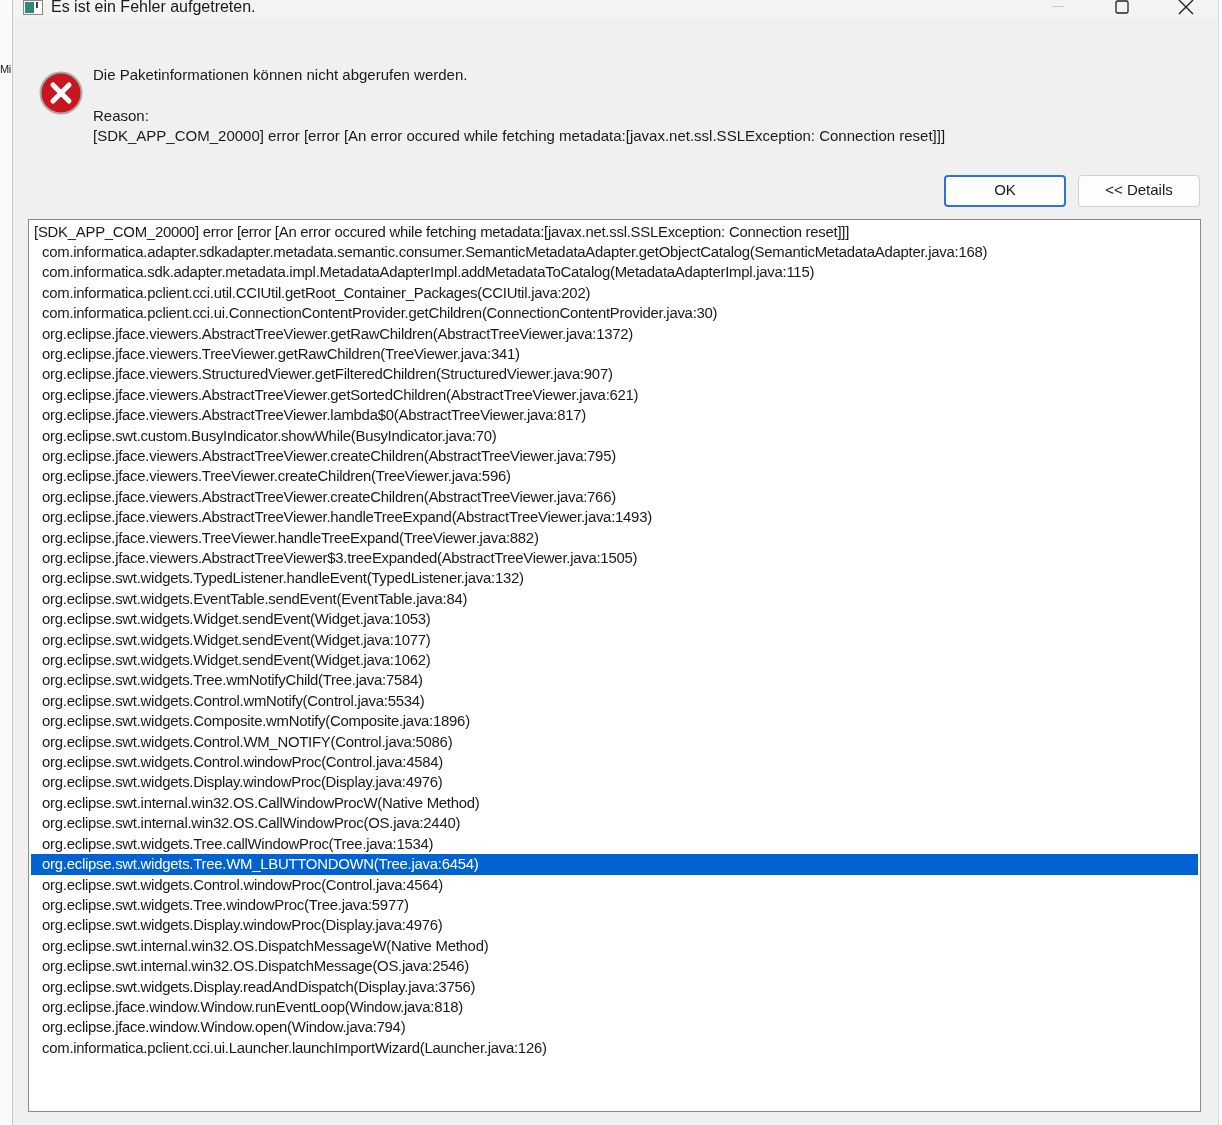 The image size is (1222, 1125). What do you see at coordinates (614, 844) in the screenshot?
I see `stack-trace-line: org.eclipse.swt.widgets.Tree.callWindowProc(Tree.java:1534)` at bounding box center [614, 844].